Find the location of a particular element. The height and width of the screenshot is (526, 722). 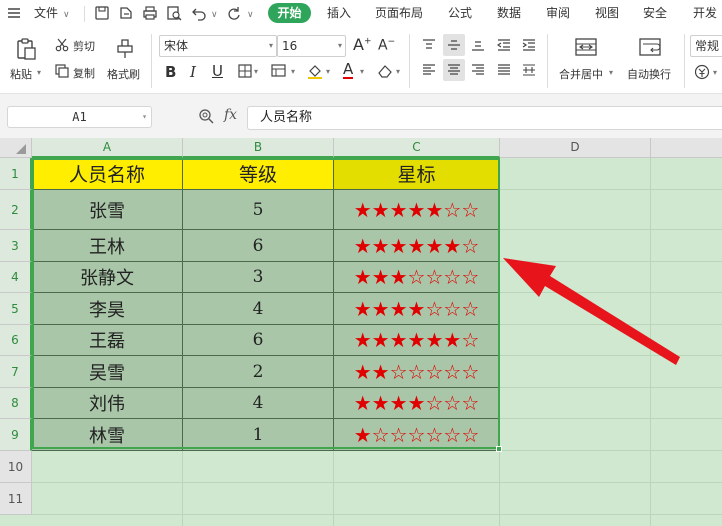

tab-insert: 插入 is located at coordinates (339, 13).